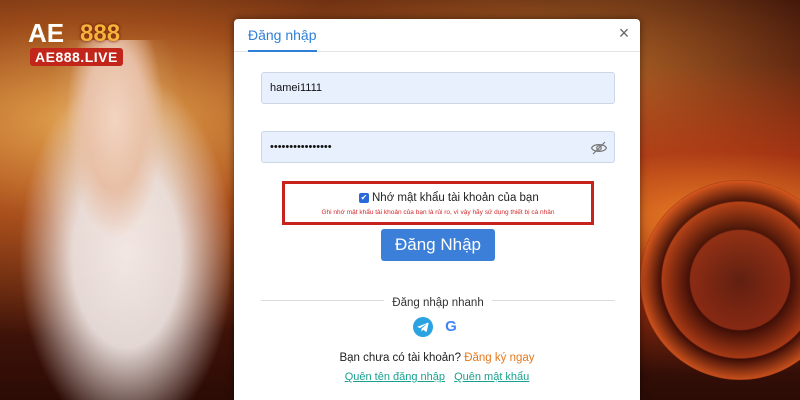 The image size is (800, 400). What do you see at coordinates (395, 377) in the screenshot?
I see `forgot-username-link: Quên tên đăng nhập` at bounding box center [395, 377].